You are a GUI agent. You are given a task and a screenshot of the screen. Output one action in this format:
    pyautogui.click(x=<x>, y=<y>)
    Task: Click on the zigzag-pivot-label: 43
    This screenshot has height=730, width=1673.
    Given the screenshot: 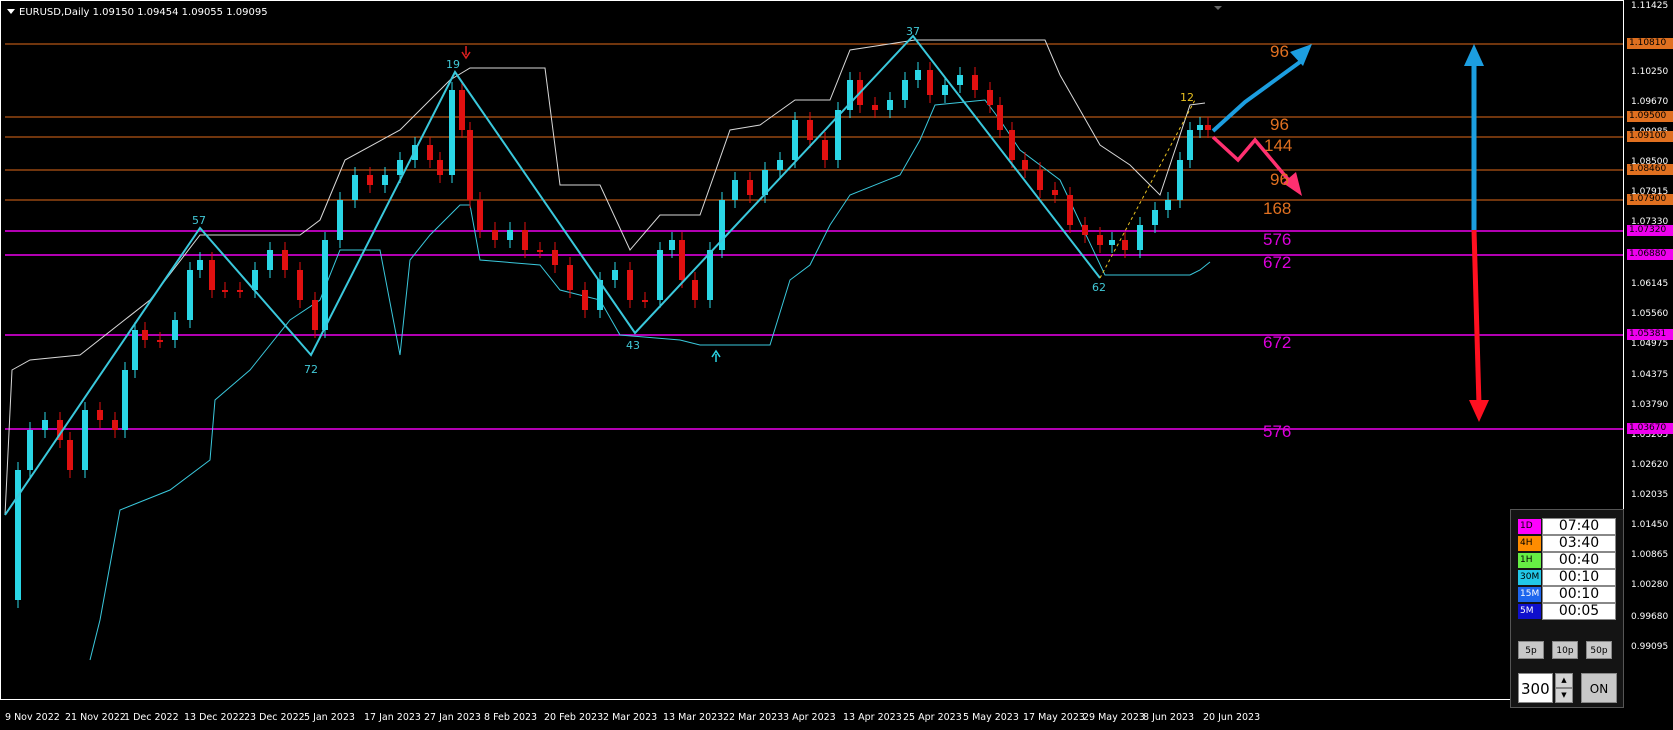 What is the action you would take?
    pyautogui.click(x=633, y=345)
    